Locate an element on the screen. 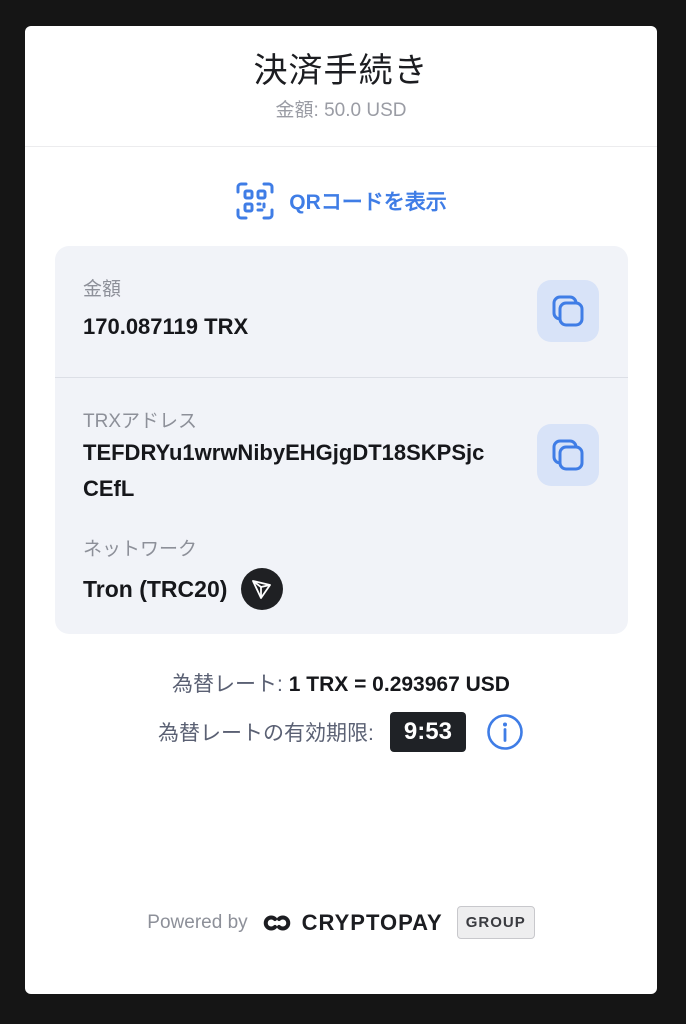  rate-expiry-label: 為替レートの有効期限: is located at coordinates (266, 733).